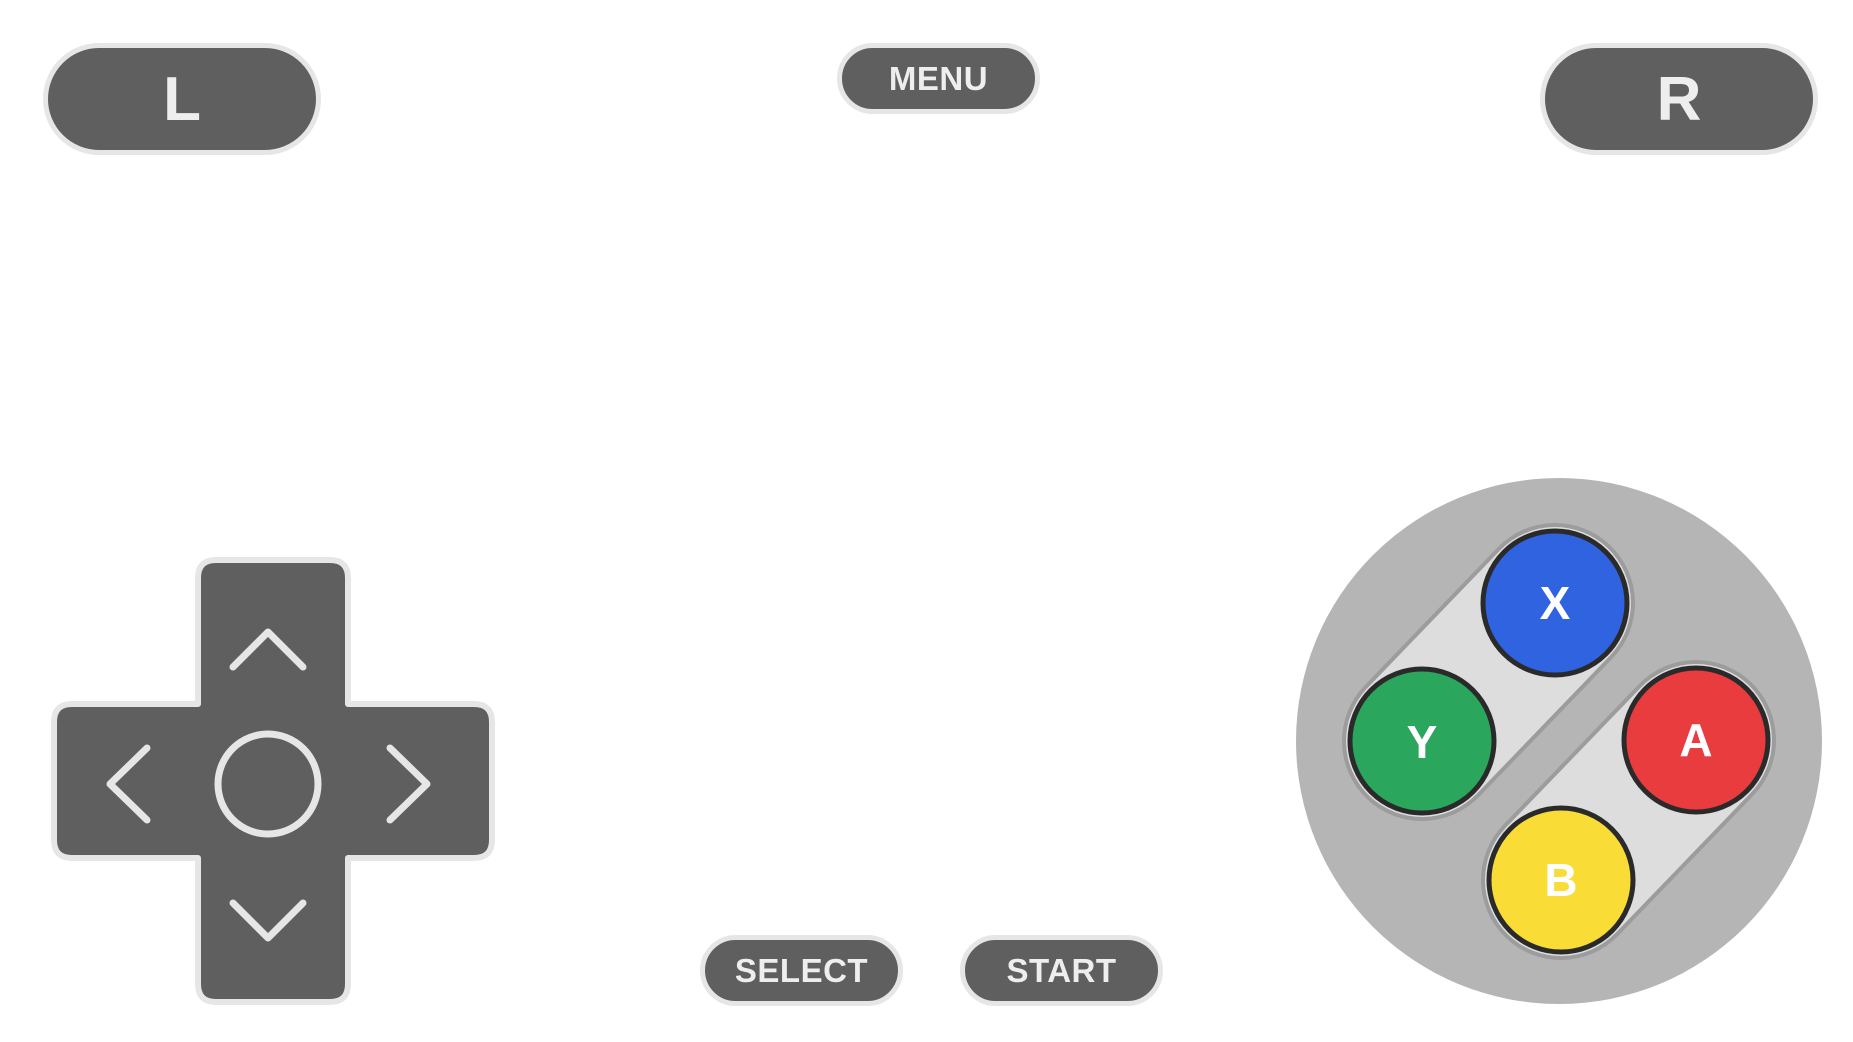 This screenshot has width=1853, height=1042. Describe the element at coordinates (1679, 99) in the screenshot. I see `r-shoulder-button: R` at that location.